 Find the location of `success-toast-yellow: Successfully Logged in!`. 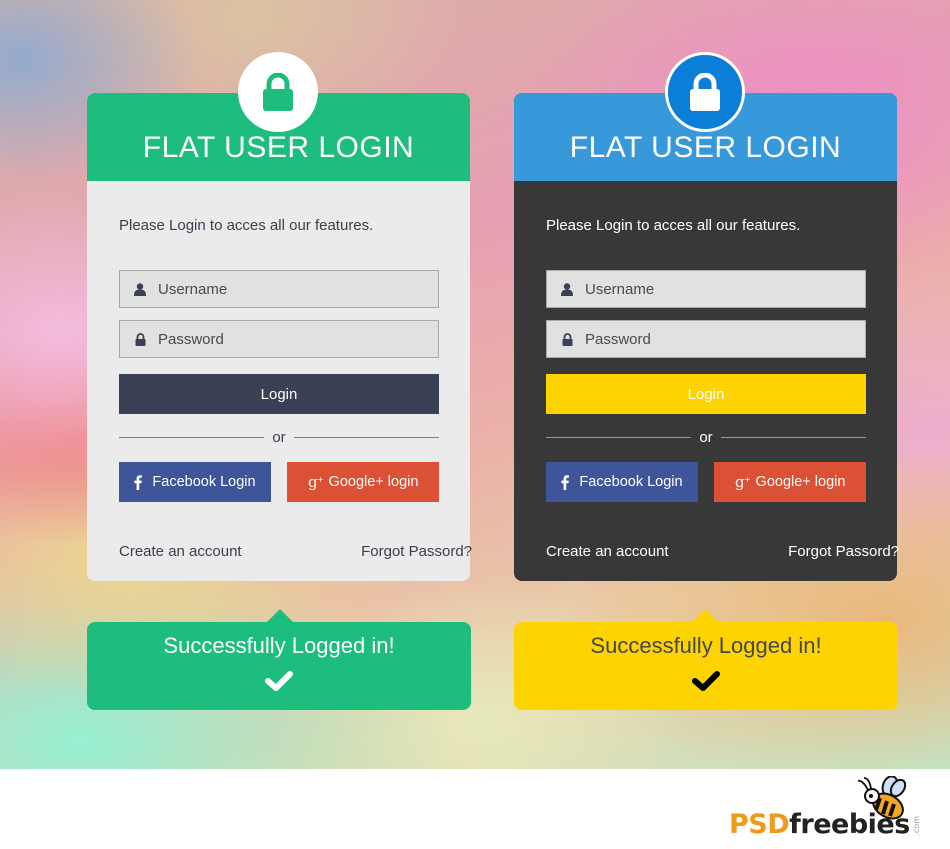

success-toast-yellow: Successfully Logged in! is located at coordinates (706, 659).